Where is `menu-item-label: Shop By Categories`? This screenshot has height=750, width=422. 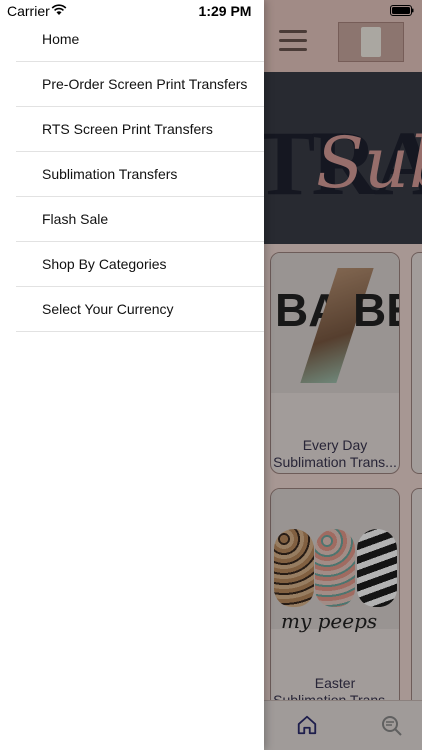 menu-item-label: Shop By Categories is located at coordinates (104, 264).